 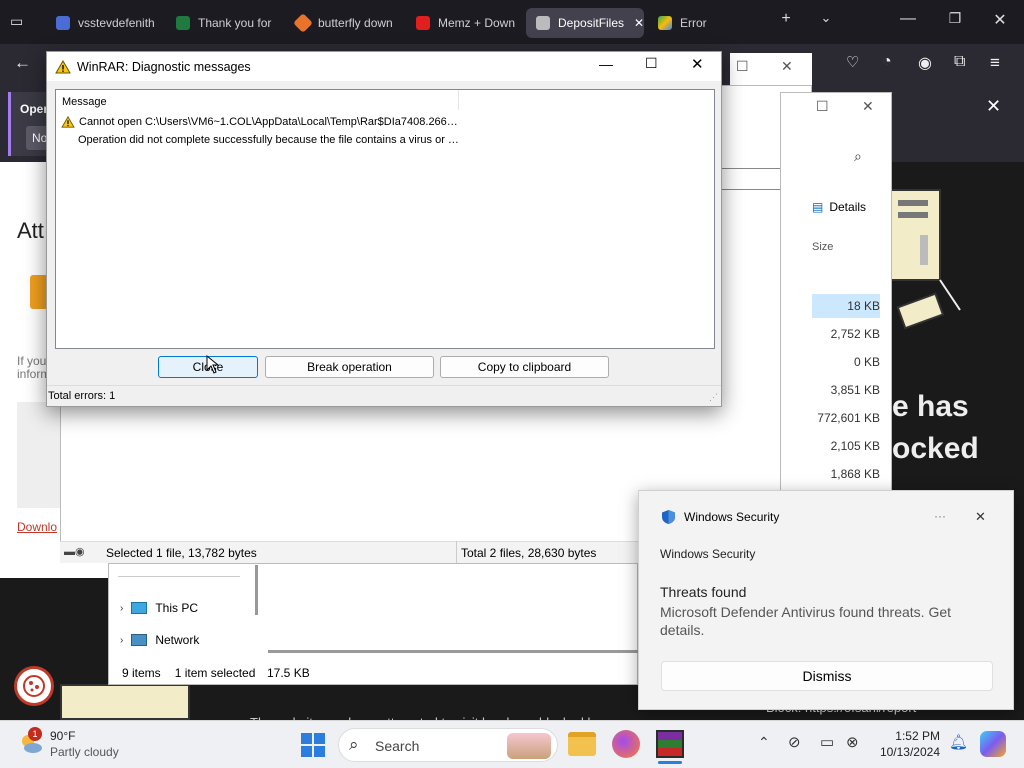 What do you see at coordinates (958, 742) in the screenshot?
I see `notification-bell-icon: 🔔︎` at bounding box center [958, 742].